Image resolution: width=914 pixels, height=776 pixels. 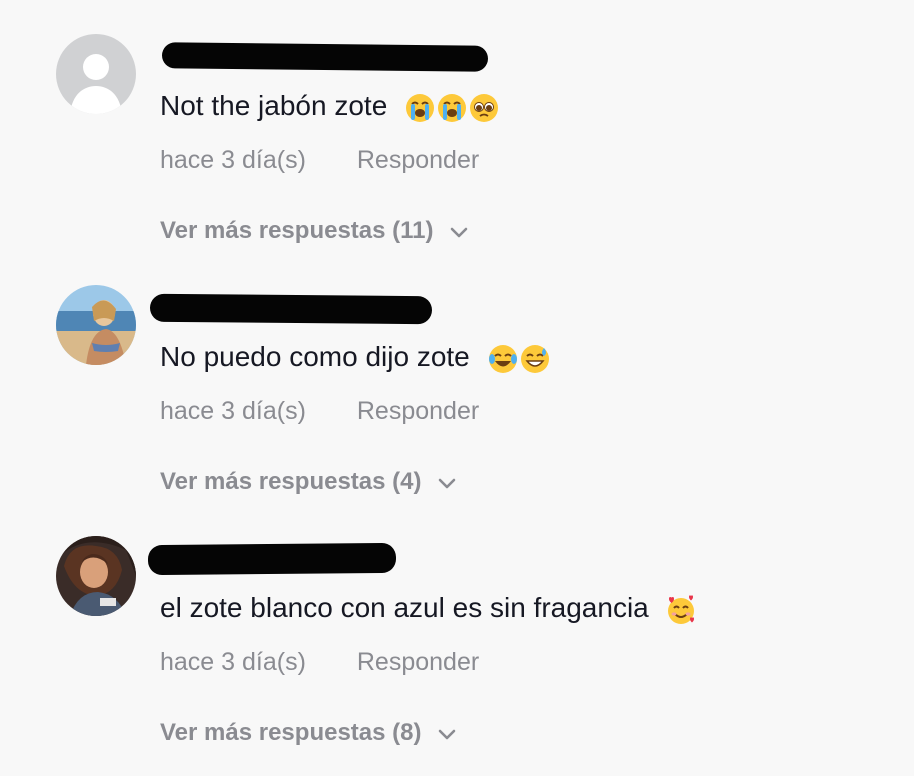 I want to click on view-more-replies-label: Ver más respuestas (8), so click(x=291, y=732).